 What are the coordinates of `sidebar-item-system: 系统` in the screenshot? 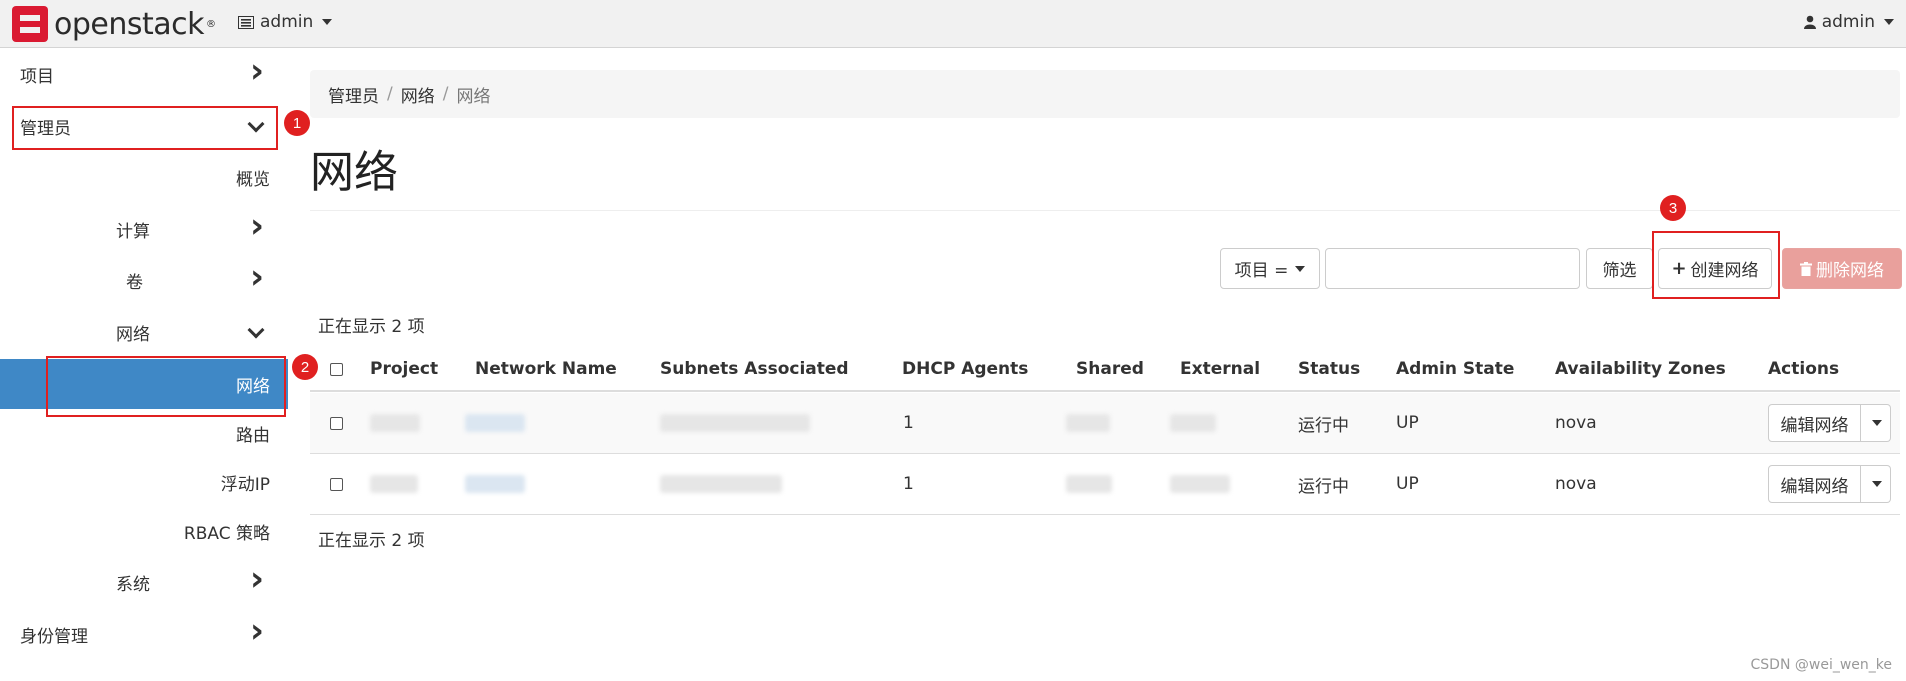 It's located at (144, 582).